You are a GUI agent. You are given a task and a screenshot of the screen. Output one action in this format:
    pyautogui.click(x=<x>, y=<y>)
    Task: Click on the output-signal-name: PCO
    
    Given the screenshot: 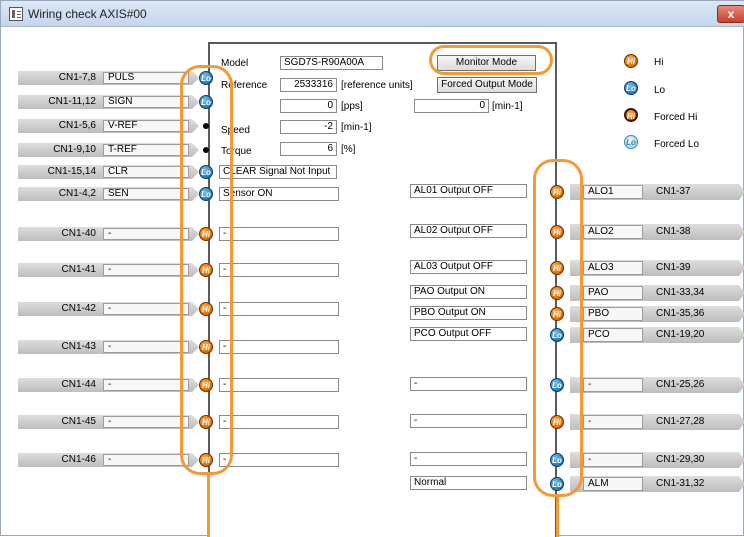 What is the action you would take?
    pyautogui.click(x=613, y=335)
    